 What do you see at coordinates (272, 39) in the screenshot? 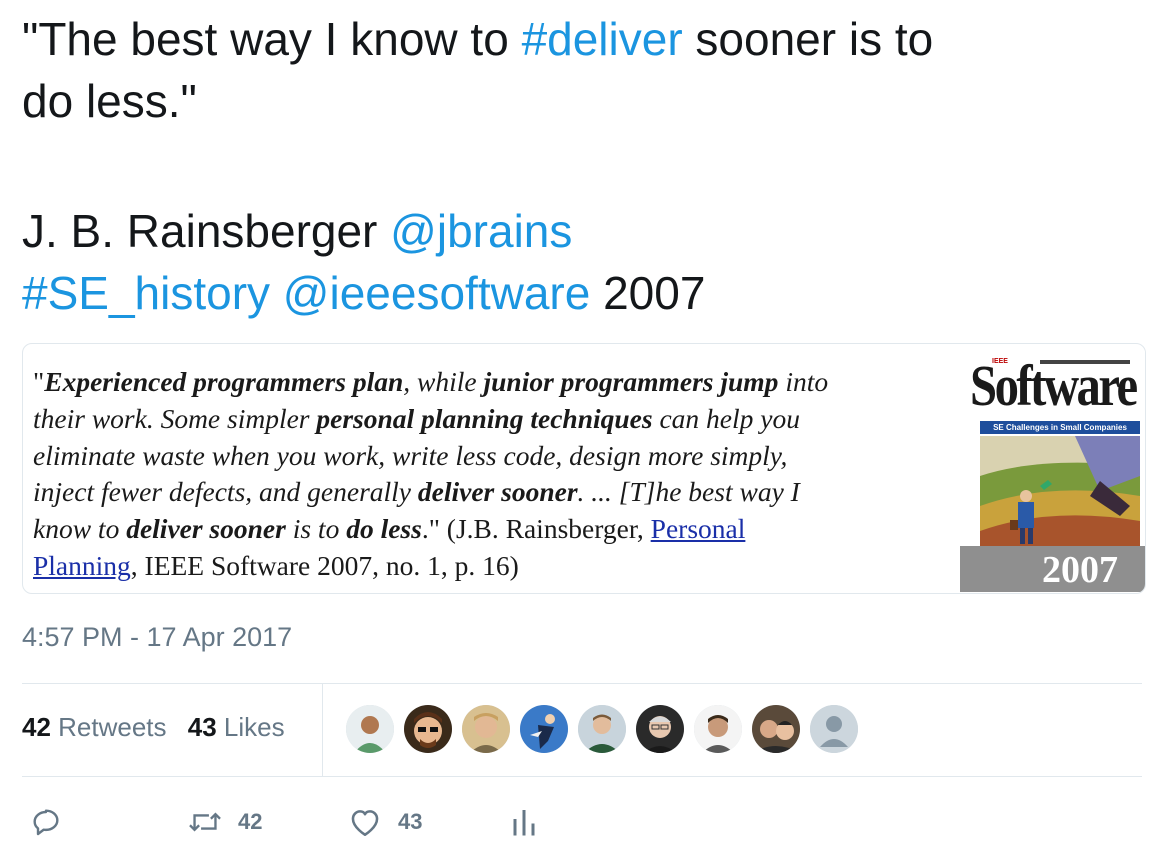
I see `tweet-text-segment: "The best way I know to` at bounding box center [272, 39].